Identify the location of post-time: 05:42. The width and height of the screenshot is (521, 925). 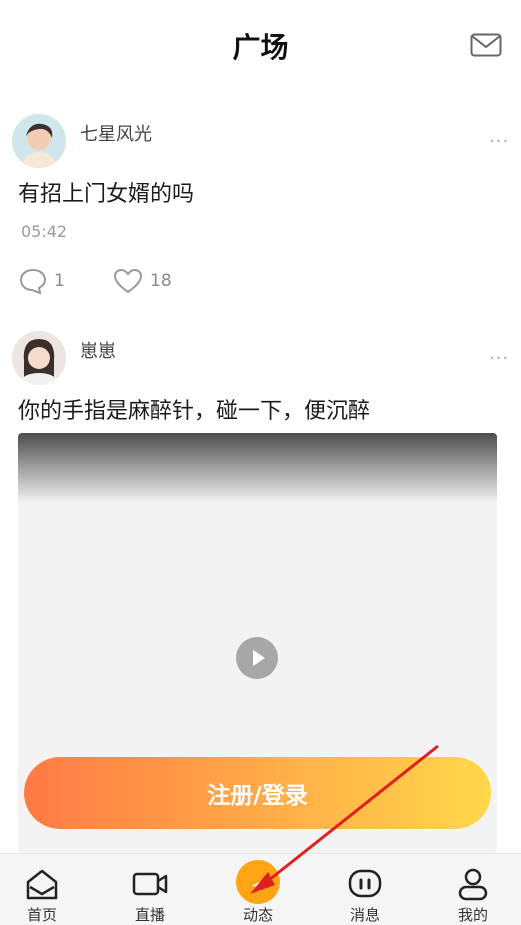
(44, 231).